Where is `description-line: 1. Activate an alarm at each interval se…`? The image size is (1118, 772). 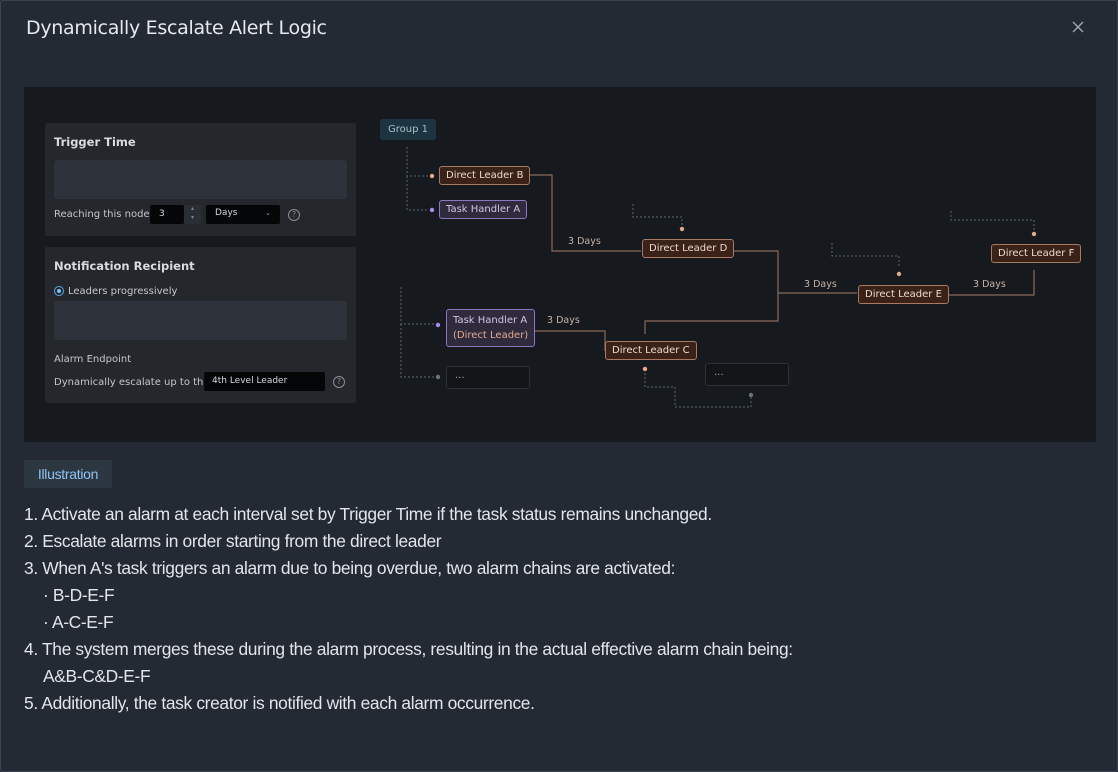 description-line: 1. Activate an alarm at each interval se… is located at coordinates (368, 514).